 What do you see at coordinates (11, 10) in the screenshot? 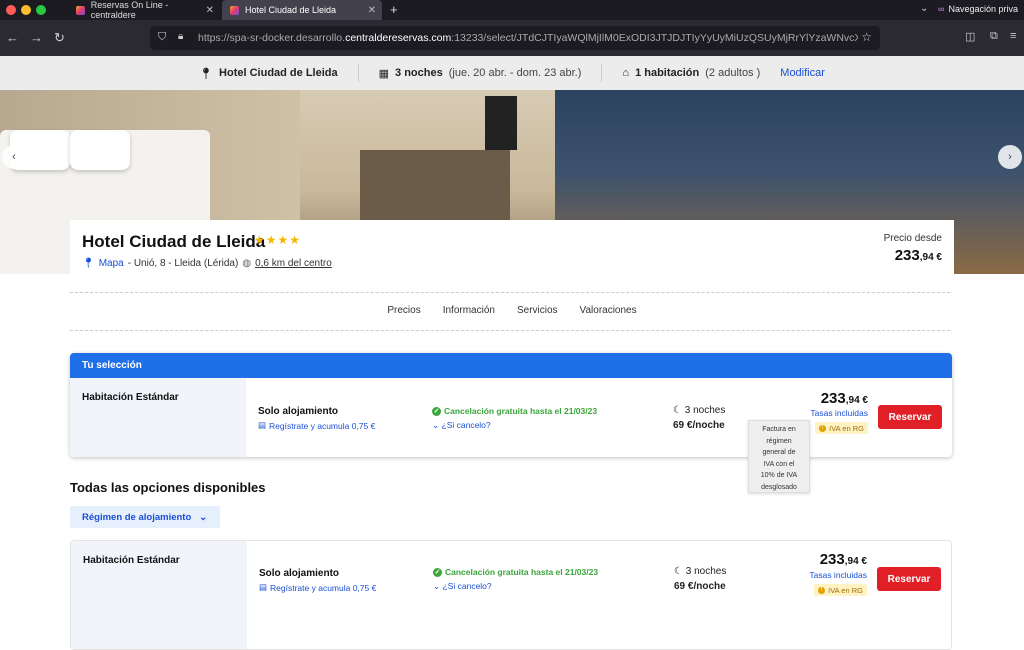
I see `close-window-icon` at bounding box center [11, 10].